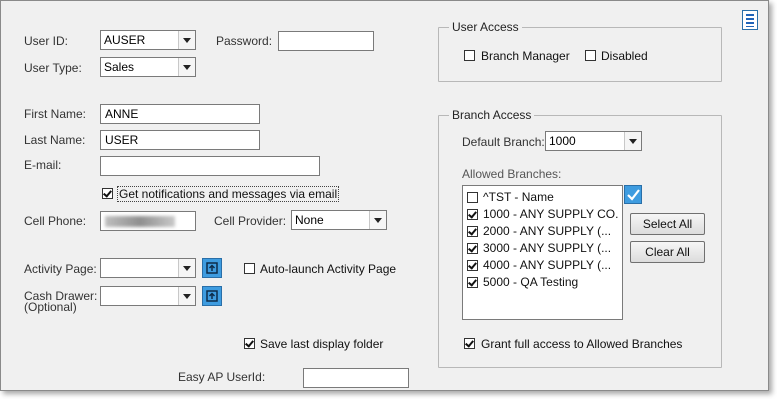  Describe the element at coordinates (633, 194) in the screenshot. I see `checkmark-icon` at that location.